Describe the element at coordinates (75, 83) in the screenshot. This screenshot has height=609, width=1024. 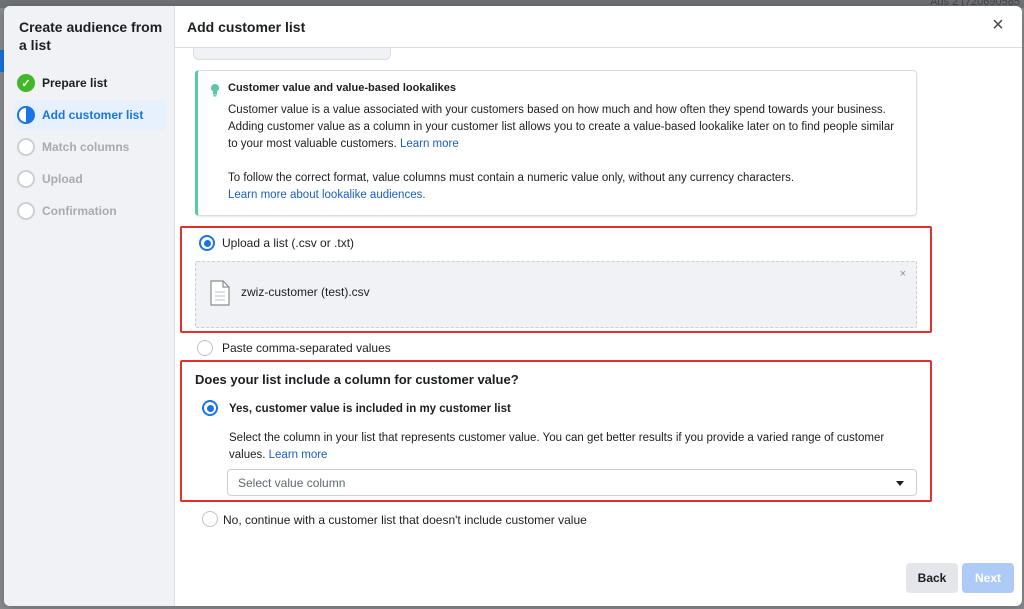
I see `step-label: Prepare list` at that location.